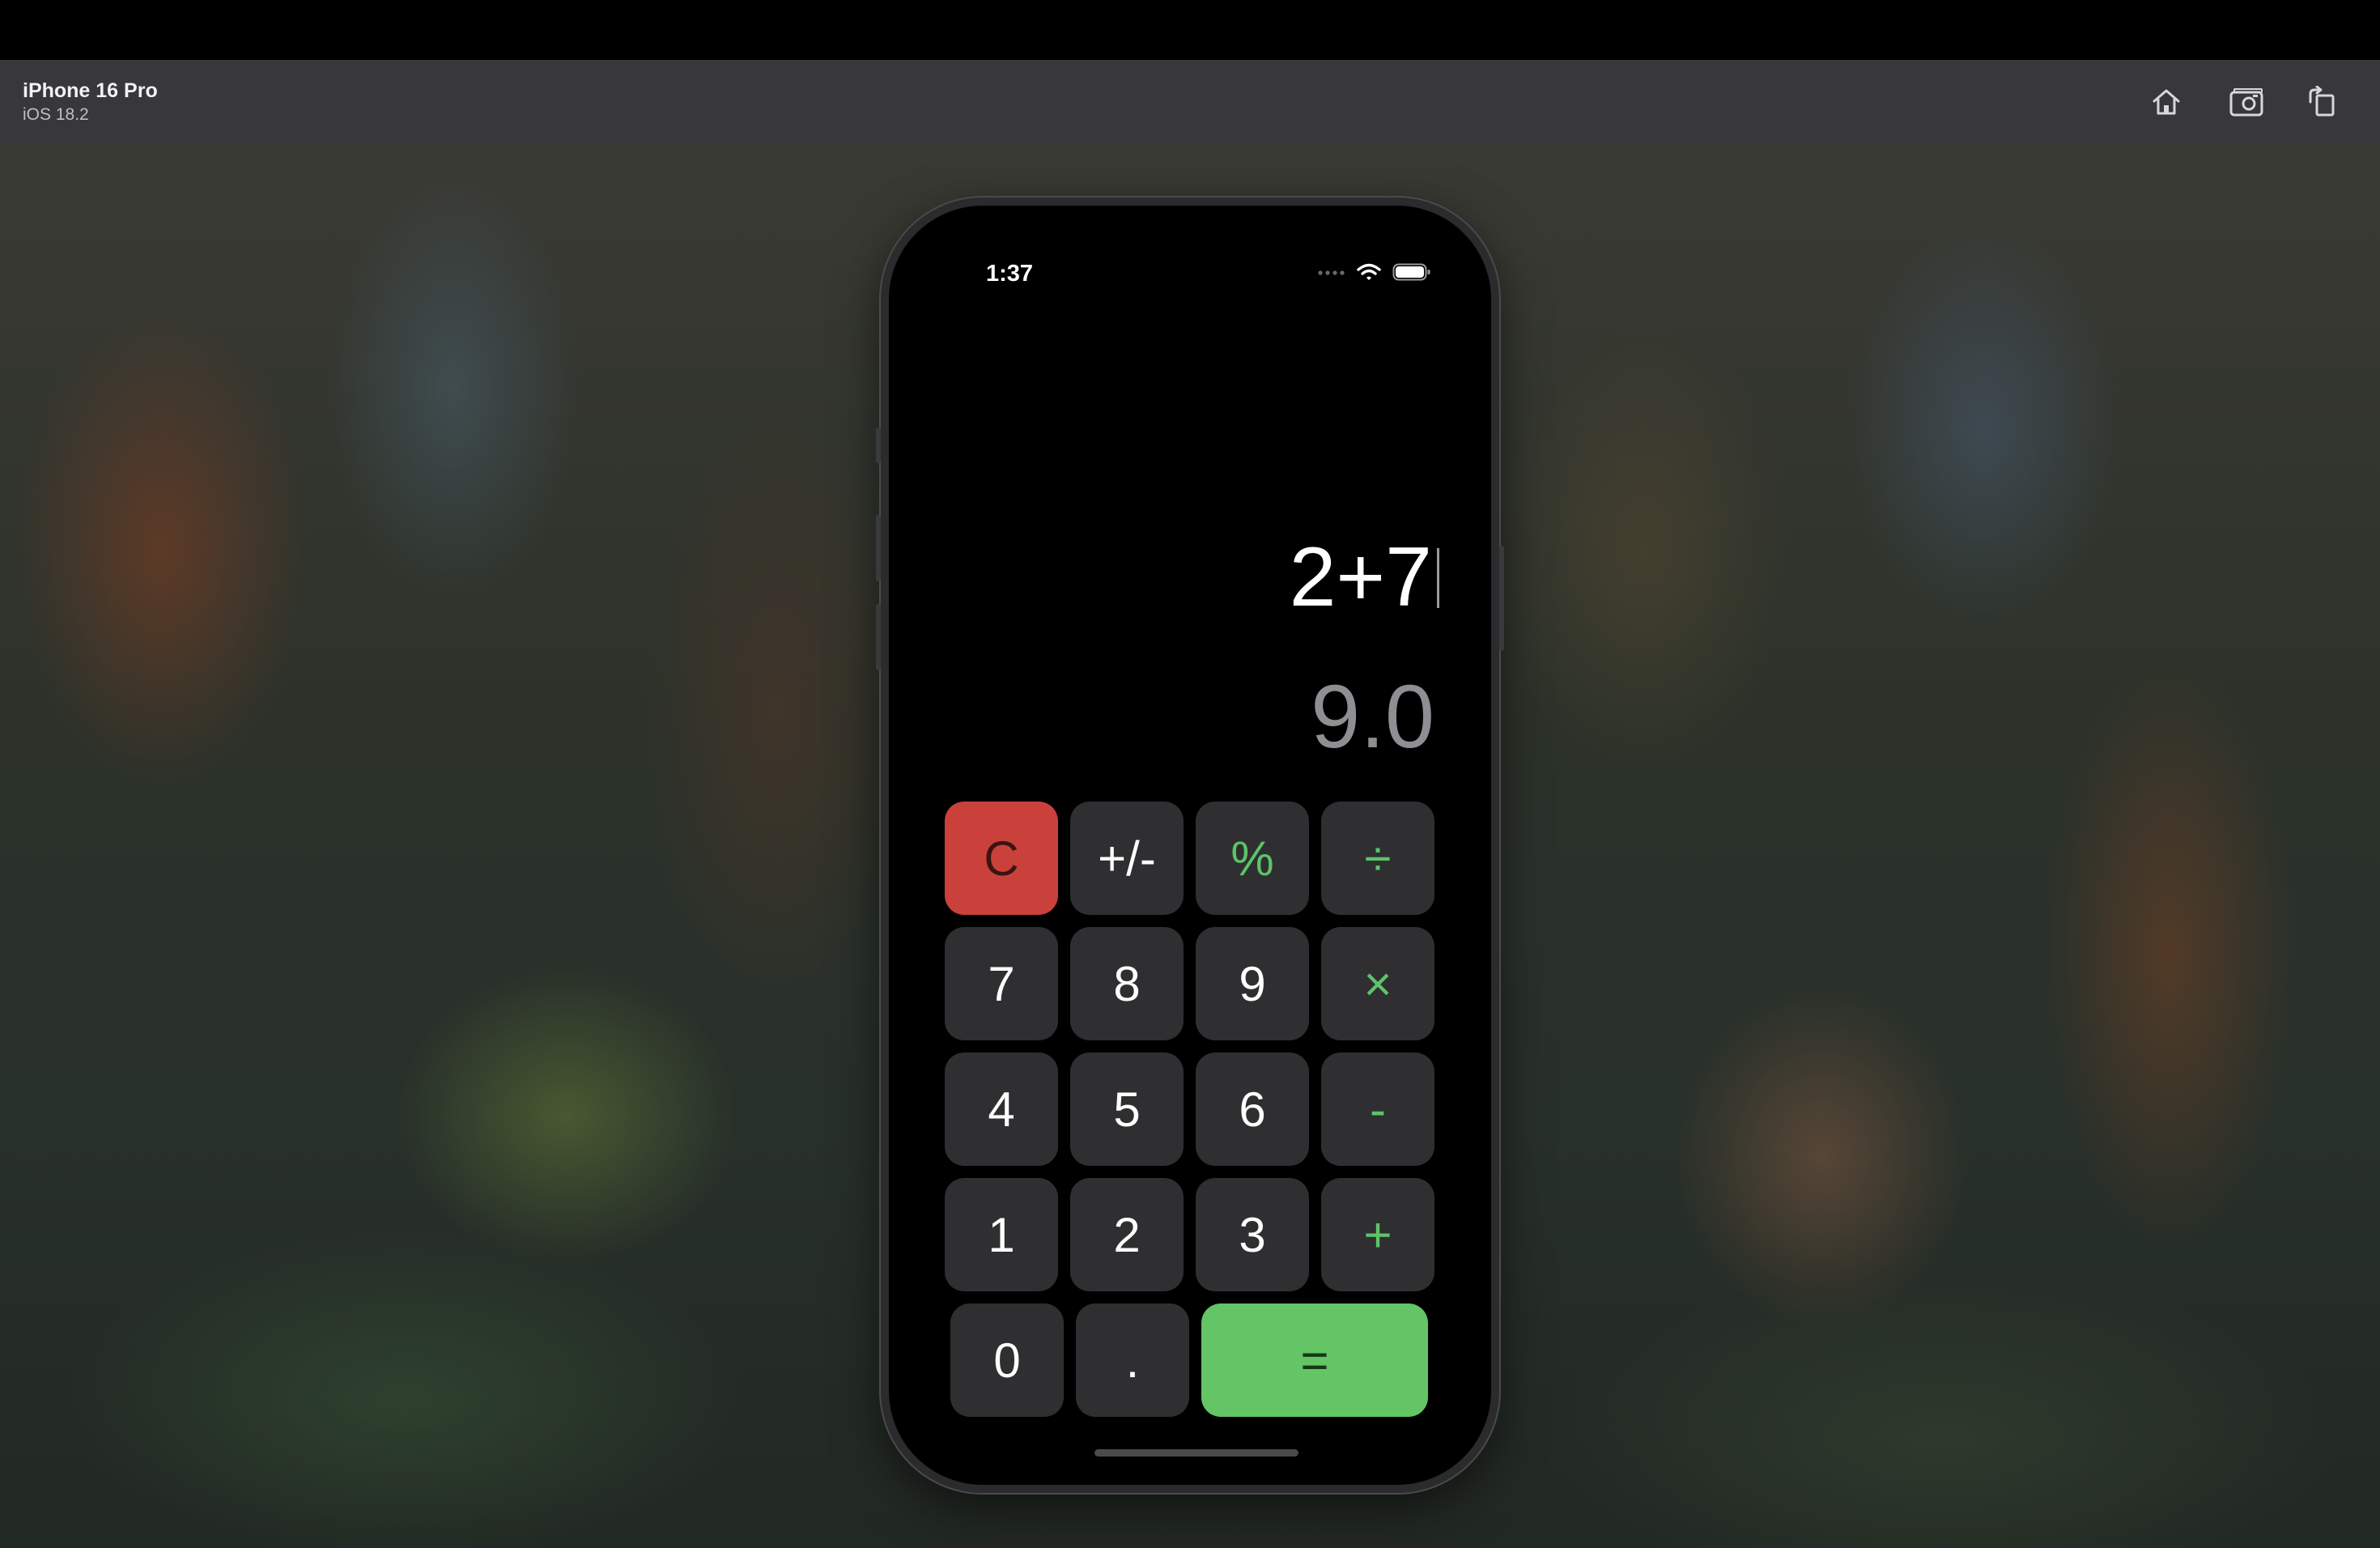 This screenshot has width=2380, height=1548. I want to click on subtract-button: -, so click(1378, 1110).